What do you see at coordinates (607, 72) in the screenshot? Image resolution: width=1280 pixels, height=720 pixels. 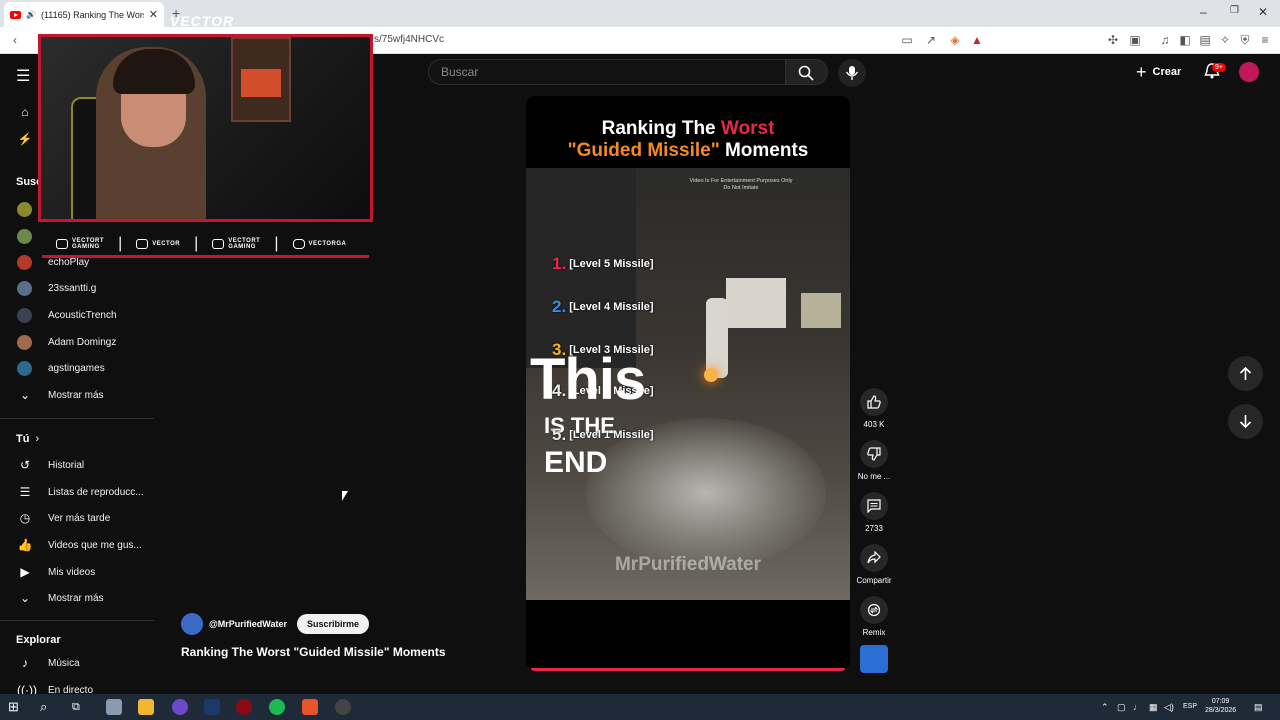 I see `search-input: Buscar` at bounding box center [607, 72].